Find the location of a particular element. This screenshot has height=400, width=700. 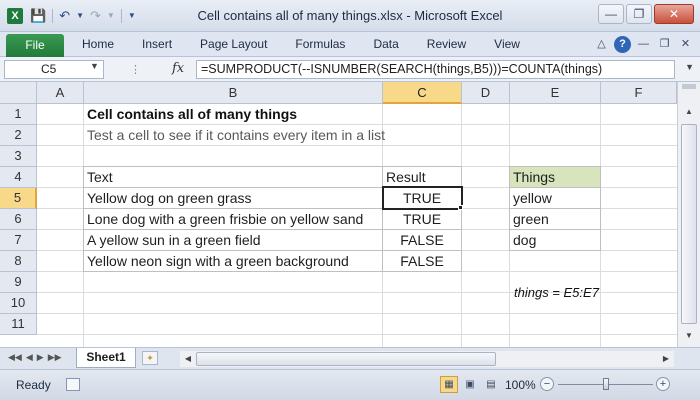

close-button: ✕ is located at coordinates (674, 14).